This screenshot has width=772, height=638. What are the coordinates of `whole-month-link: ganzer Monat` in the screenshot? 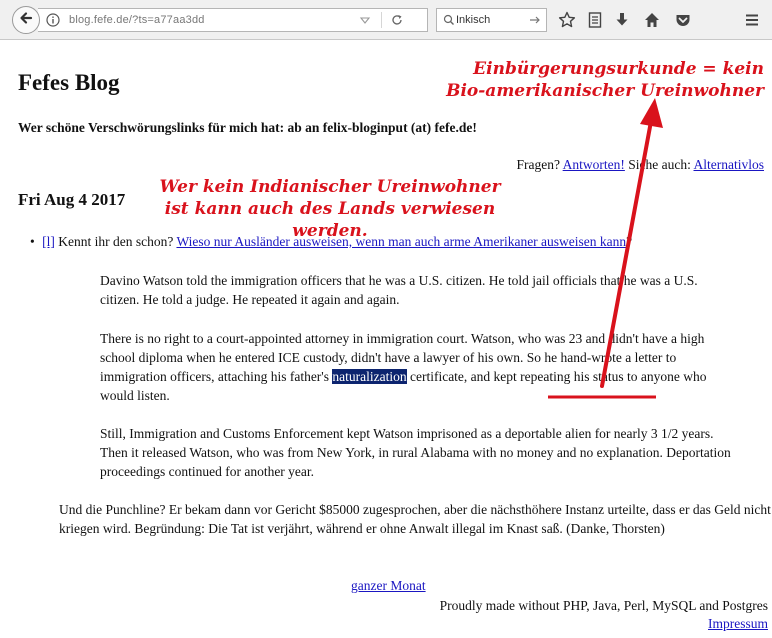 It's located at (388, 586).